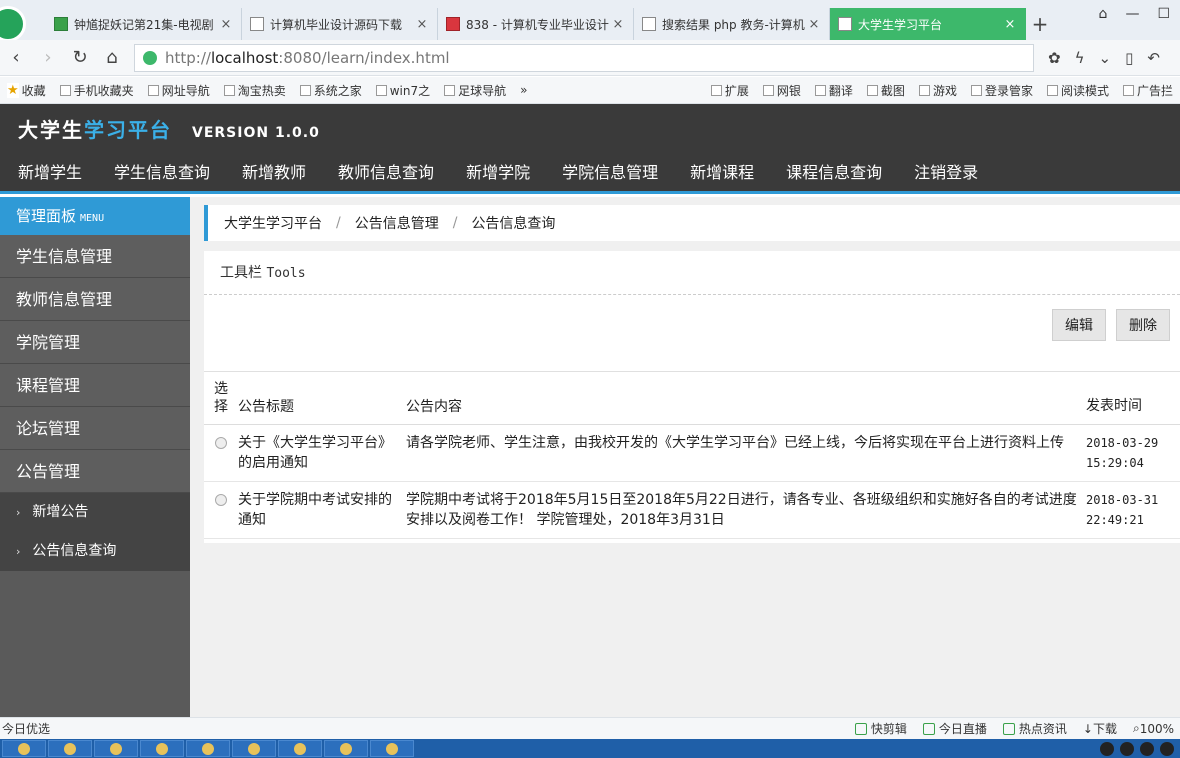  Describe the element at coordinates (1163, 14) in the screenshot. I see `maximize-icon: ☐` at that location.